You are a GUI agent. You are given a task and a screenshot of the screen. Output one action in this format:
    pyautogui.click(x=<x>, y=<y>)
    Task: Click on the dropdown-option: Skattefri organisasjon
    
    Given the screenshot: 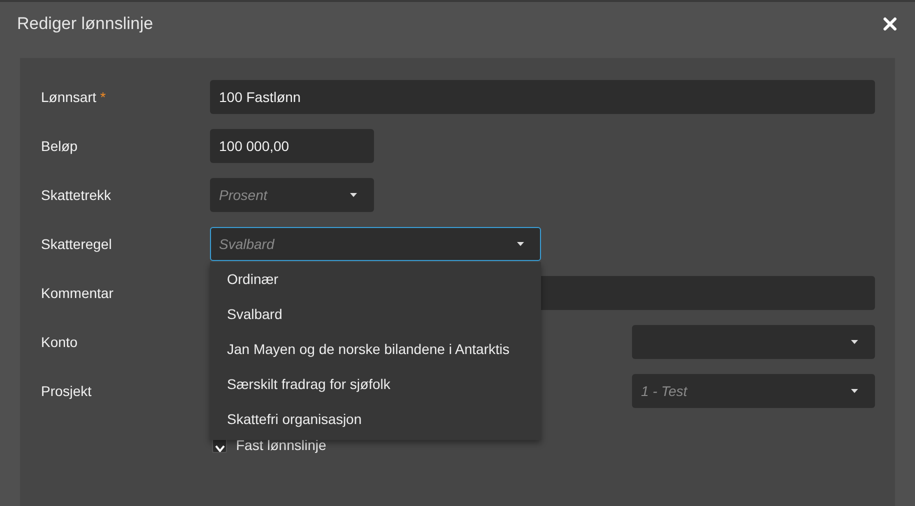 What is the action you would take?
    pyautogui.click(x=375, y=419)
    